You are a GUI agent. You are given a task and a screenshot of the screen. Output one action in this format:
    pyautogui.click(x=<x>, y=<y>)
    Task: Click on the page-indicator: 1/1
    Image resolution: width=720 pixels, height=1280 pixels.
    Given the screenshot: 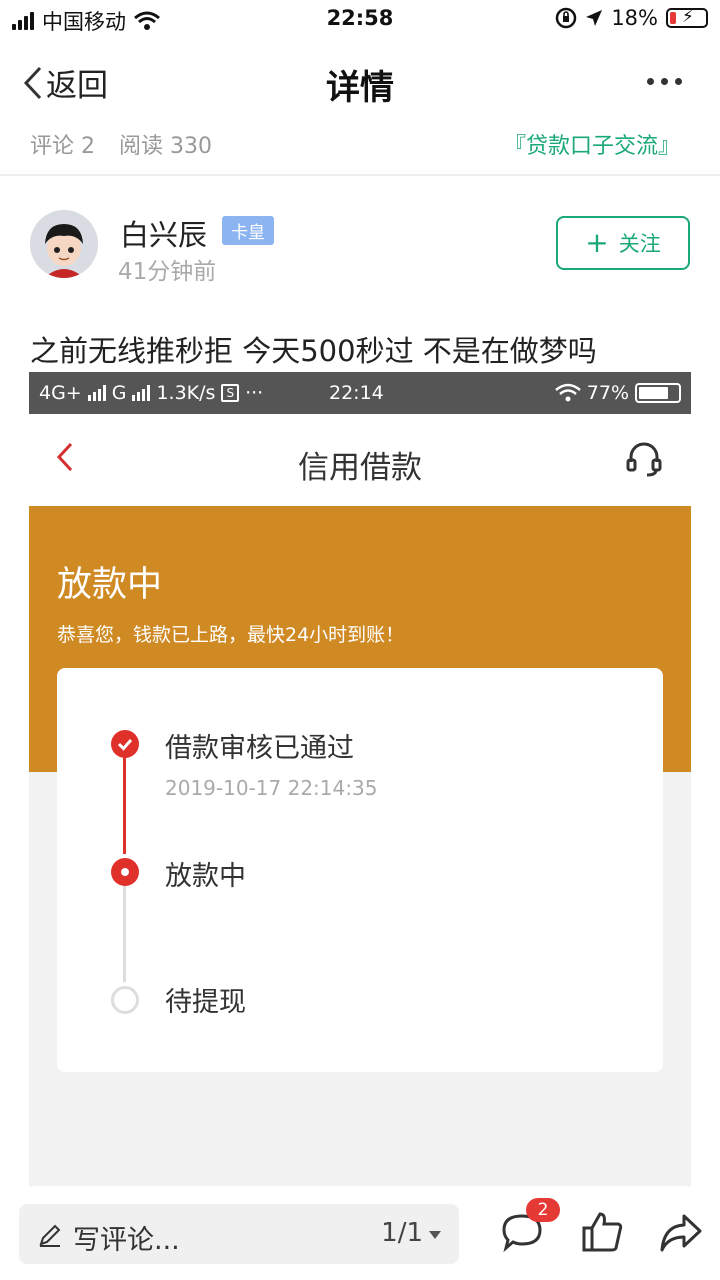 What is the action you would take?
    pyautogui.click(x=411, y=1233)
    